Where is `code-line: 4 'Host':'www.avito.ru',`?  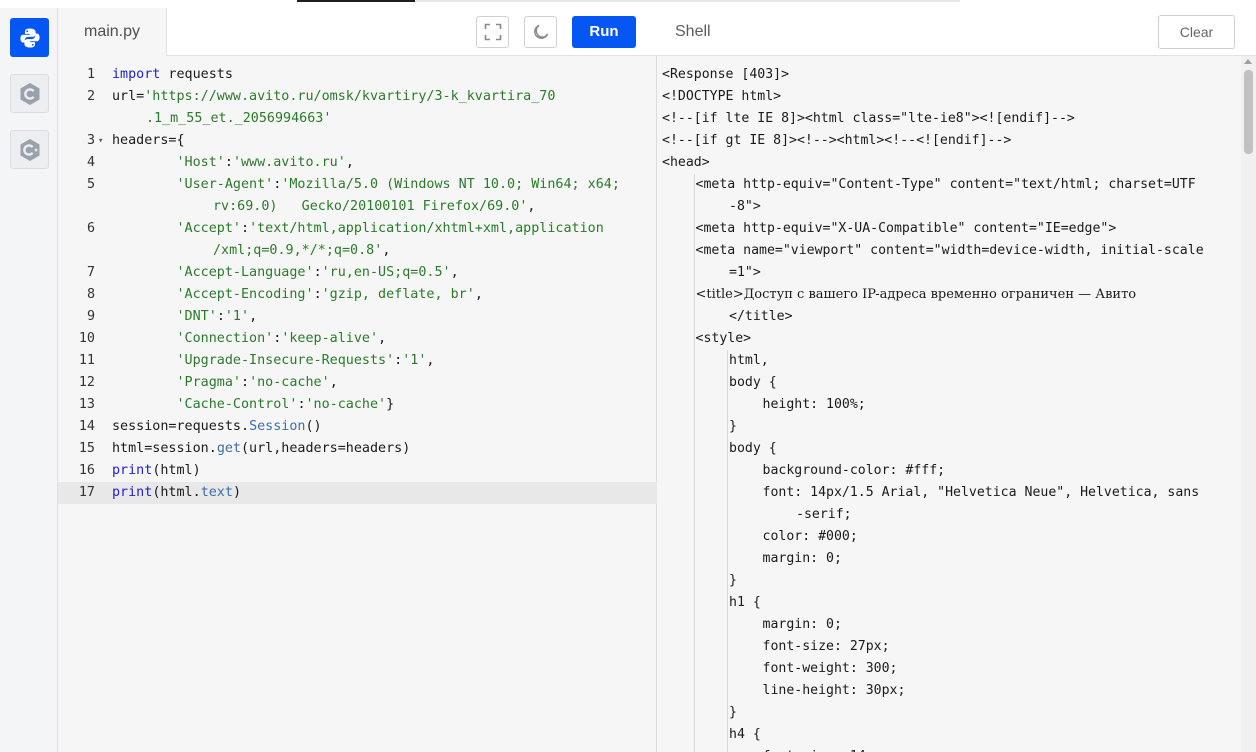
code-line: 4 'Host':'www.avito.ru', is located at coordinates (357, 163).